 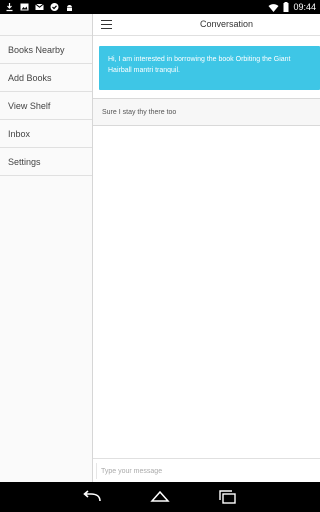 I want to click on message-composer, so click(x=206, y=470).